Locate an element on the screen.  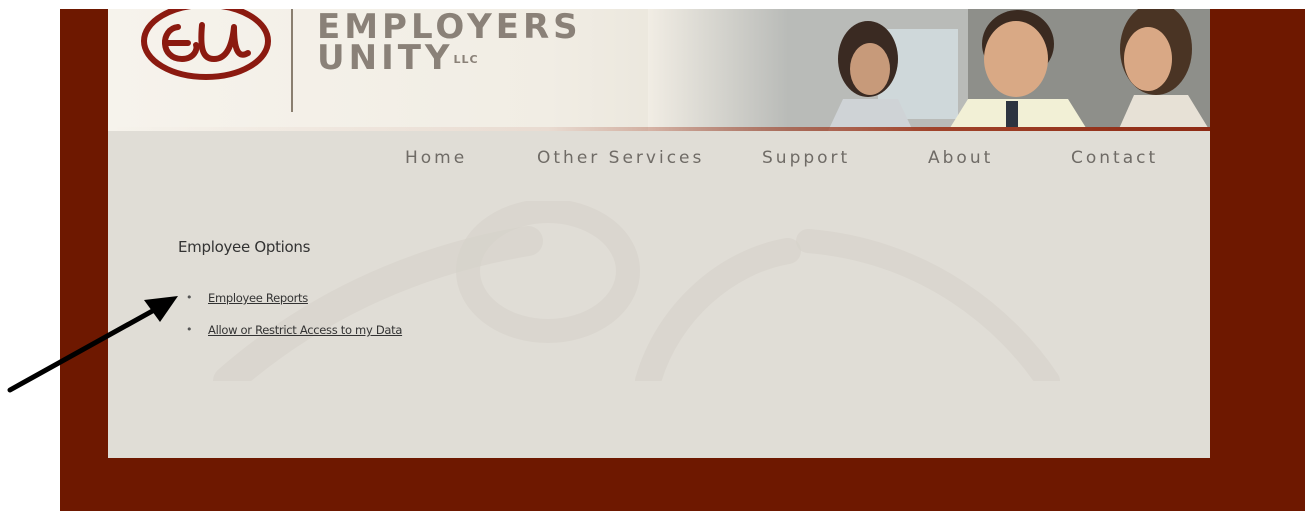
nav-item-about: About is located at coordinates (960, 158).